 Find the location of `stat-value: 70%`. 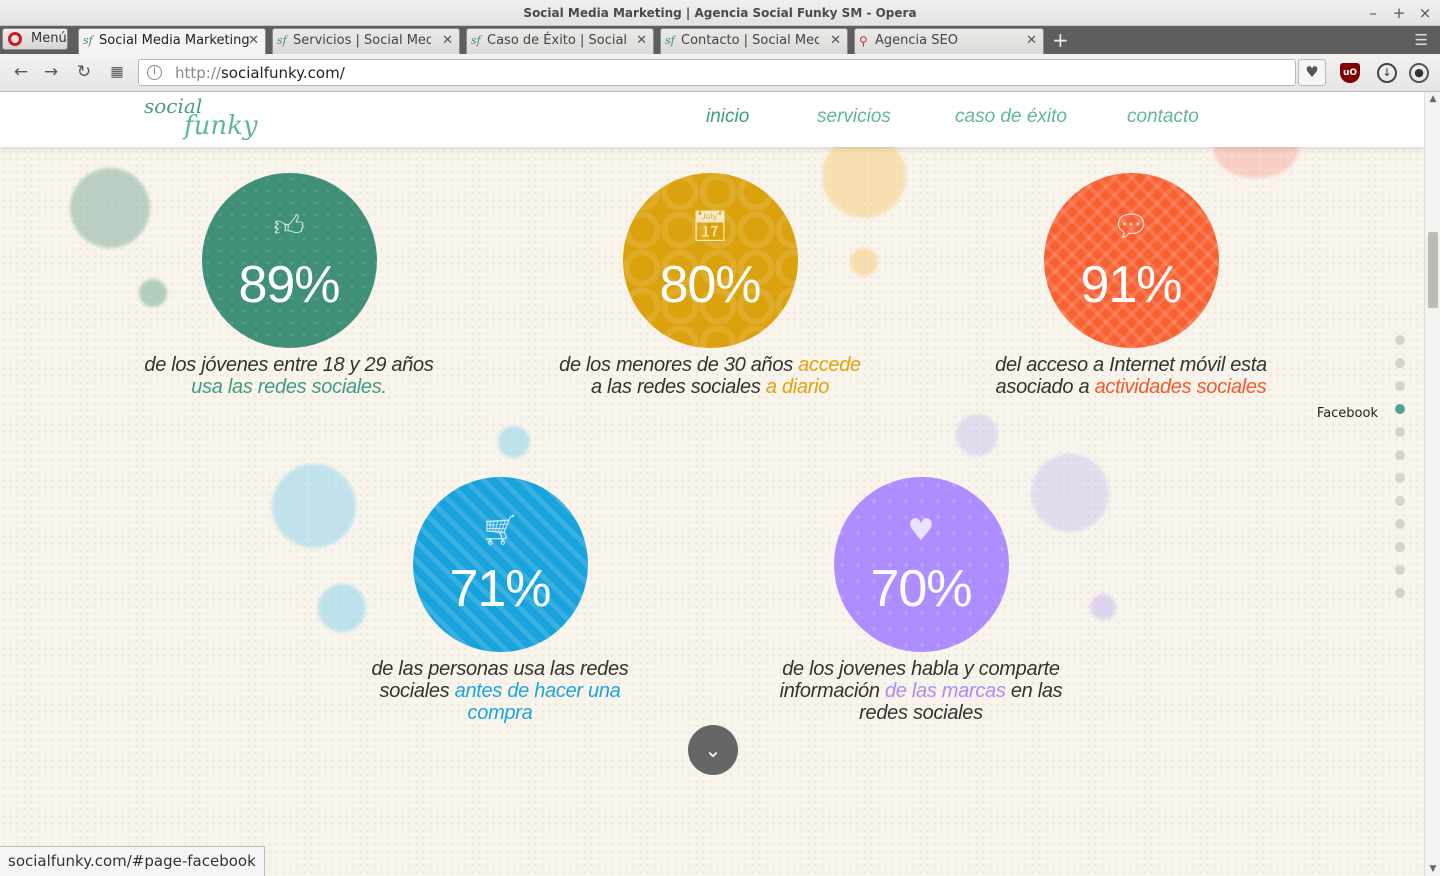

stat-value: 70% is located at coordinates (921, 589).